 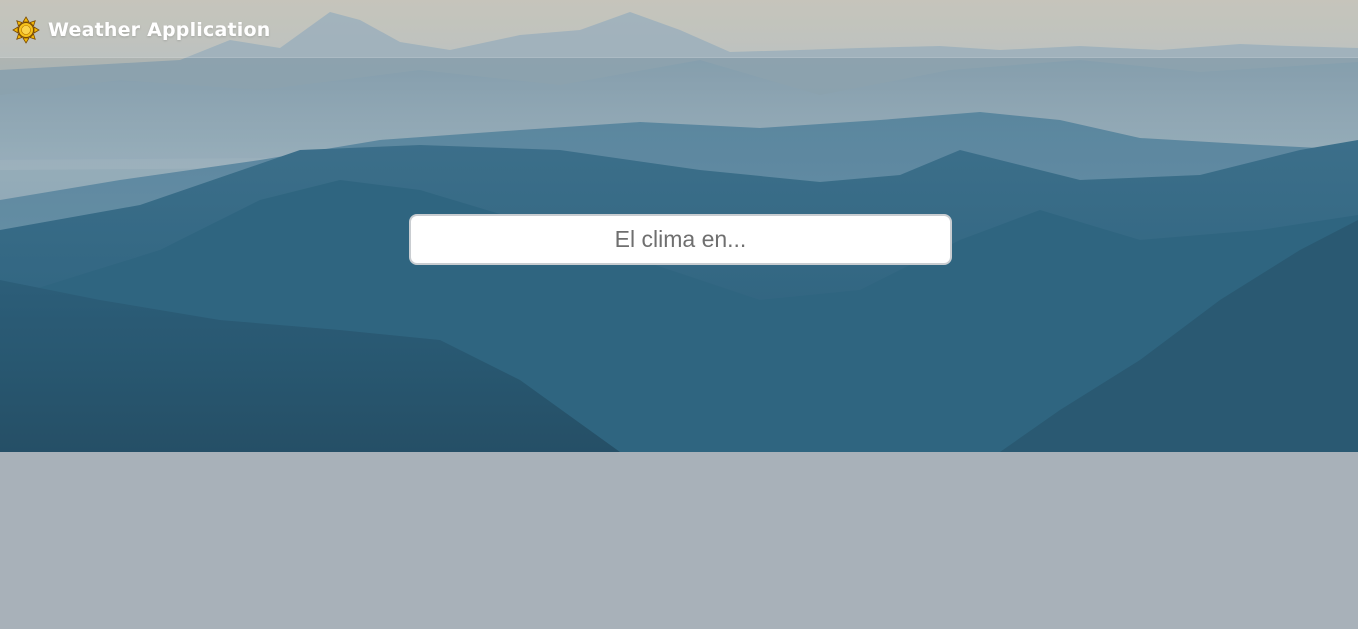 I want to click on city-search-input, so click(x=680, y=239).